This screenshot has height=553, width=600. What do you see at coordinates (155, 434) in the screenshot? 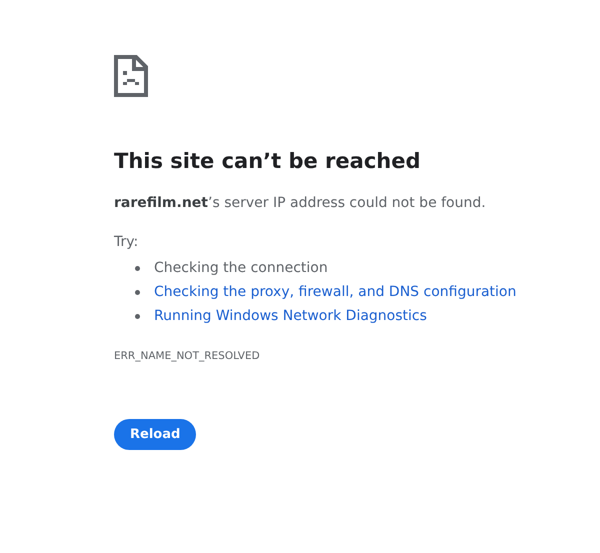
I see `reload-button: Reload` at bounding box center [155, 434].